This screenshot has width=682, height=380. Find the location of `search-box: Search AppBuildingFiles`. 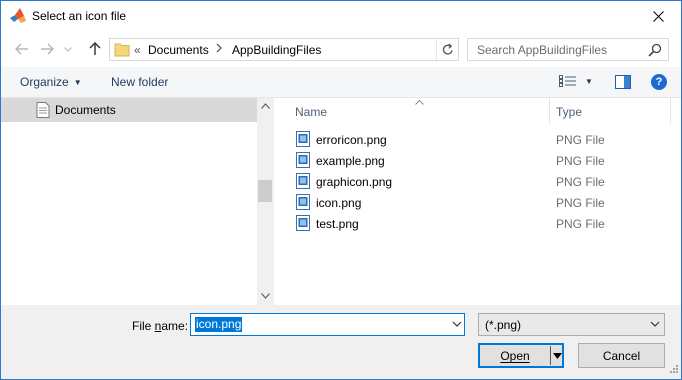

search-box: Search AppBuildingFiles is located at coordinates (568, 49).